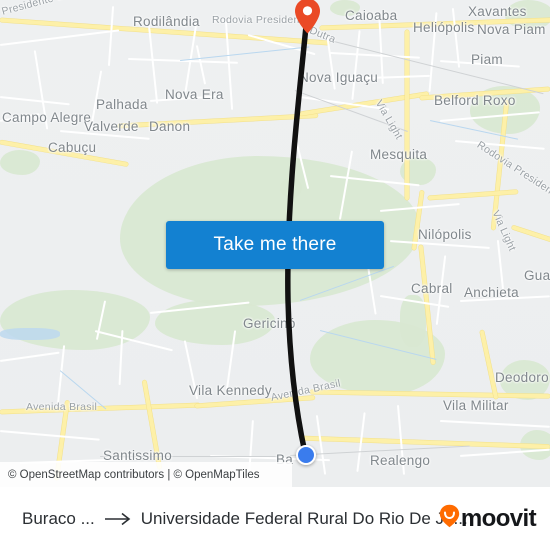 The image size is (550, 550). I want to click on map-label: Mesquita, so click(399, 154).